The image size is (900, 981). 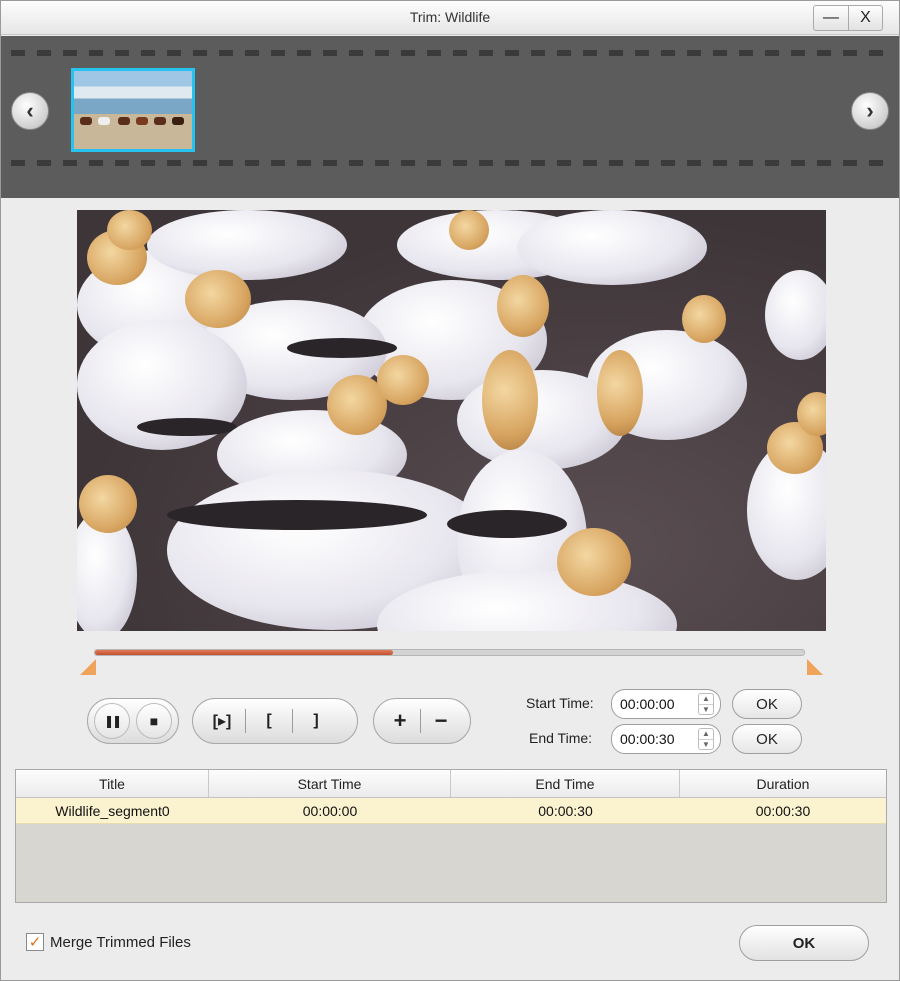 I want to click on end-time-ok-button: OK, so click(x=767, y=739).